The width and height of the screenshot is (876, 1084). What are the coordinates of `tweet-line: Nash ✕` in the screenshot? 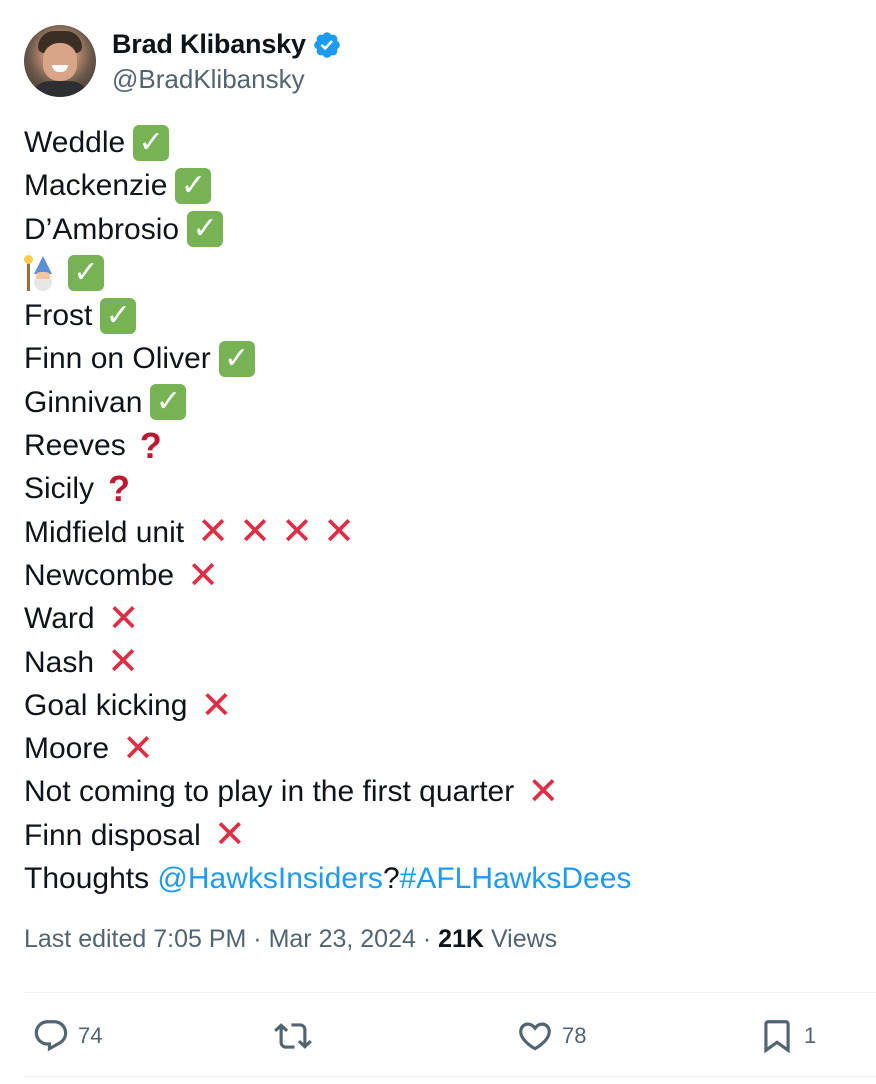 It's located at (444, 662).